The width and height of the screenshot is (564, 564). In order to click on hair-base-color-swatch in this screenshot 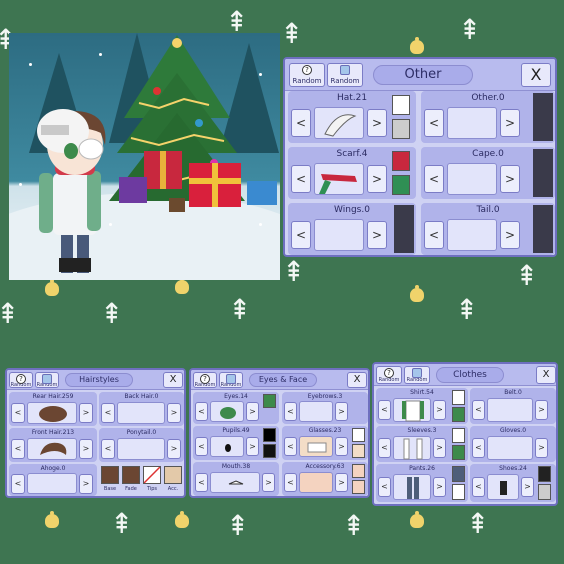, I will do `click(110, 475)`.